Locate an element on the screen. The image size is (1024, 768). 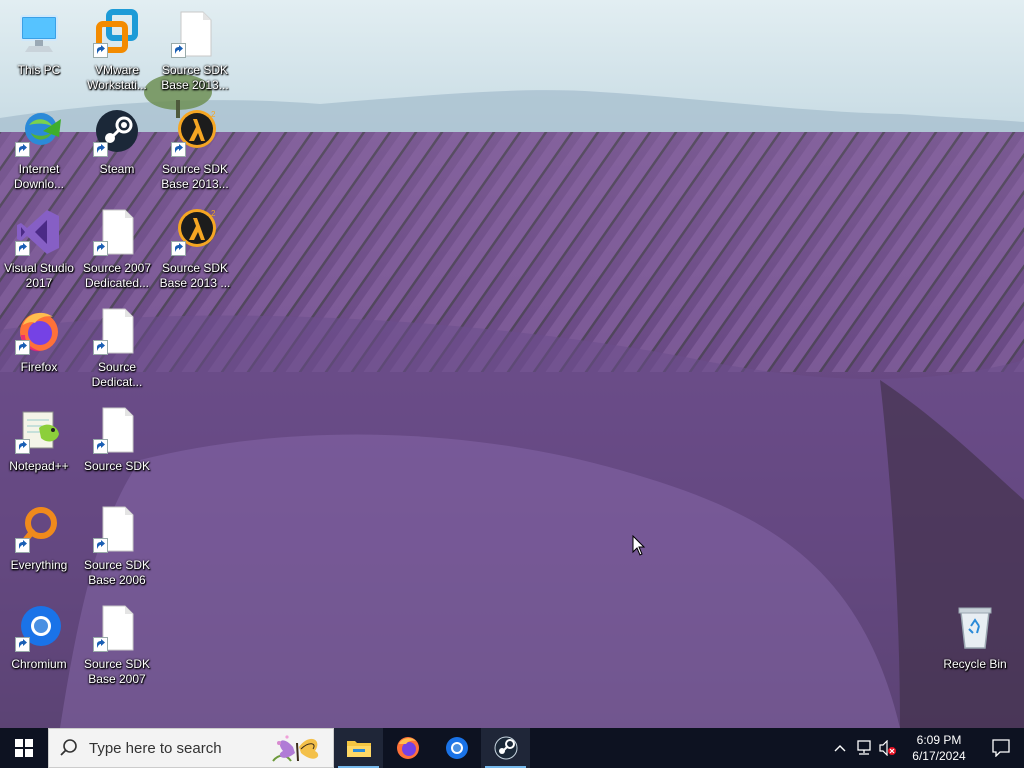
taskbar-steam is located at coordinates (505, 748).